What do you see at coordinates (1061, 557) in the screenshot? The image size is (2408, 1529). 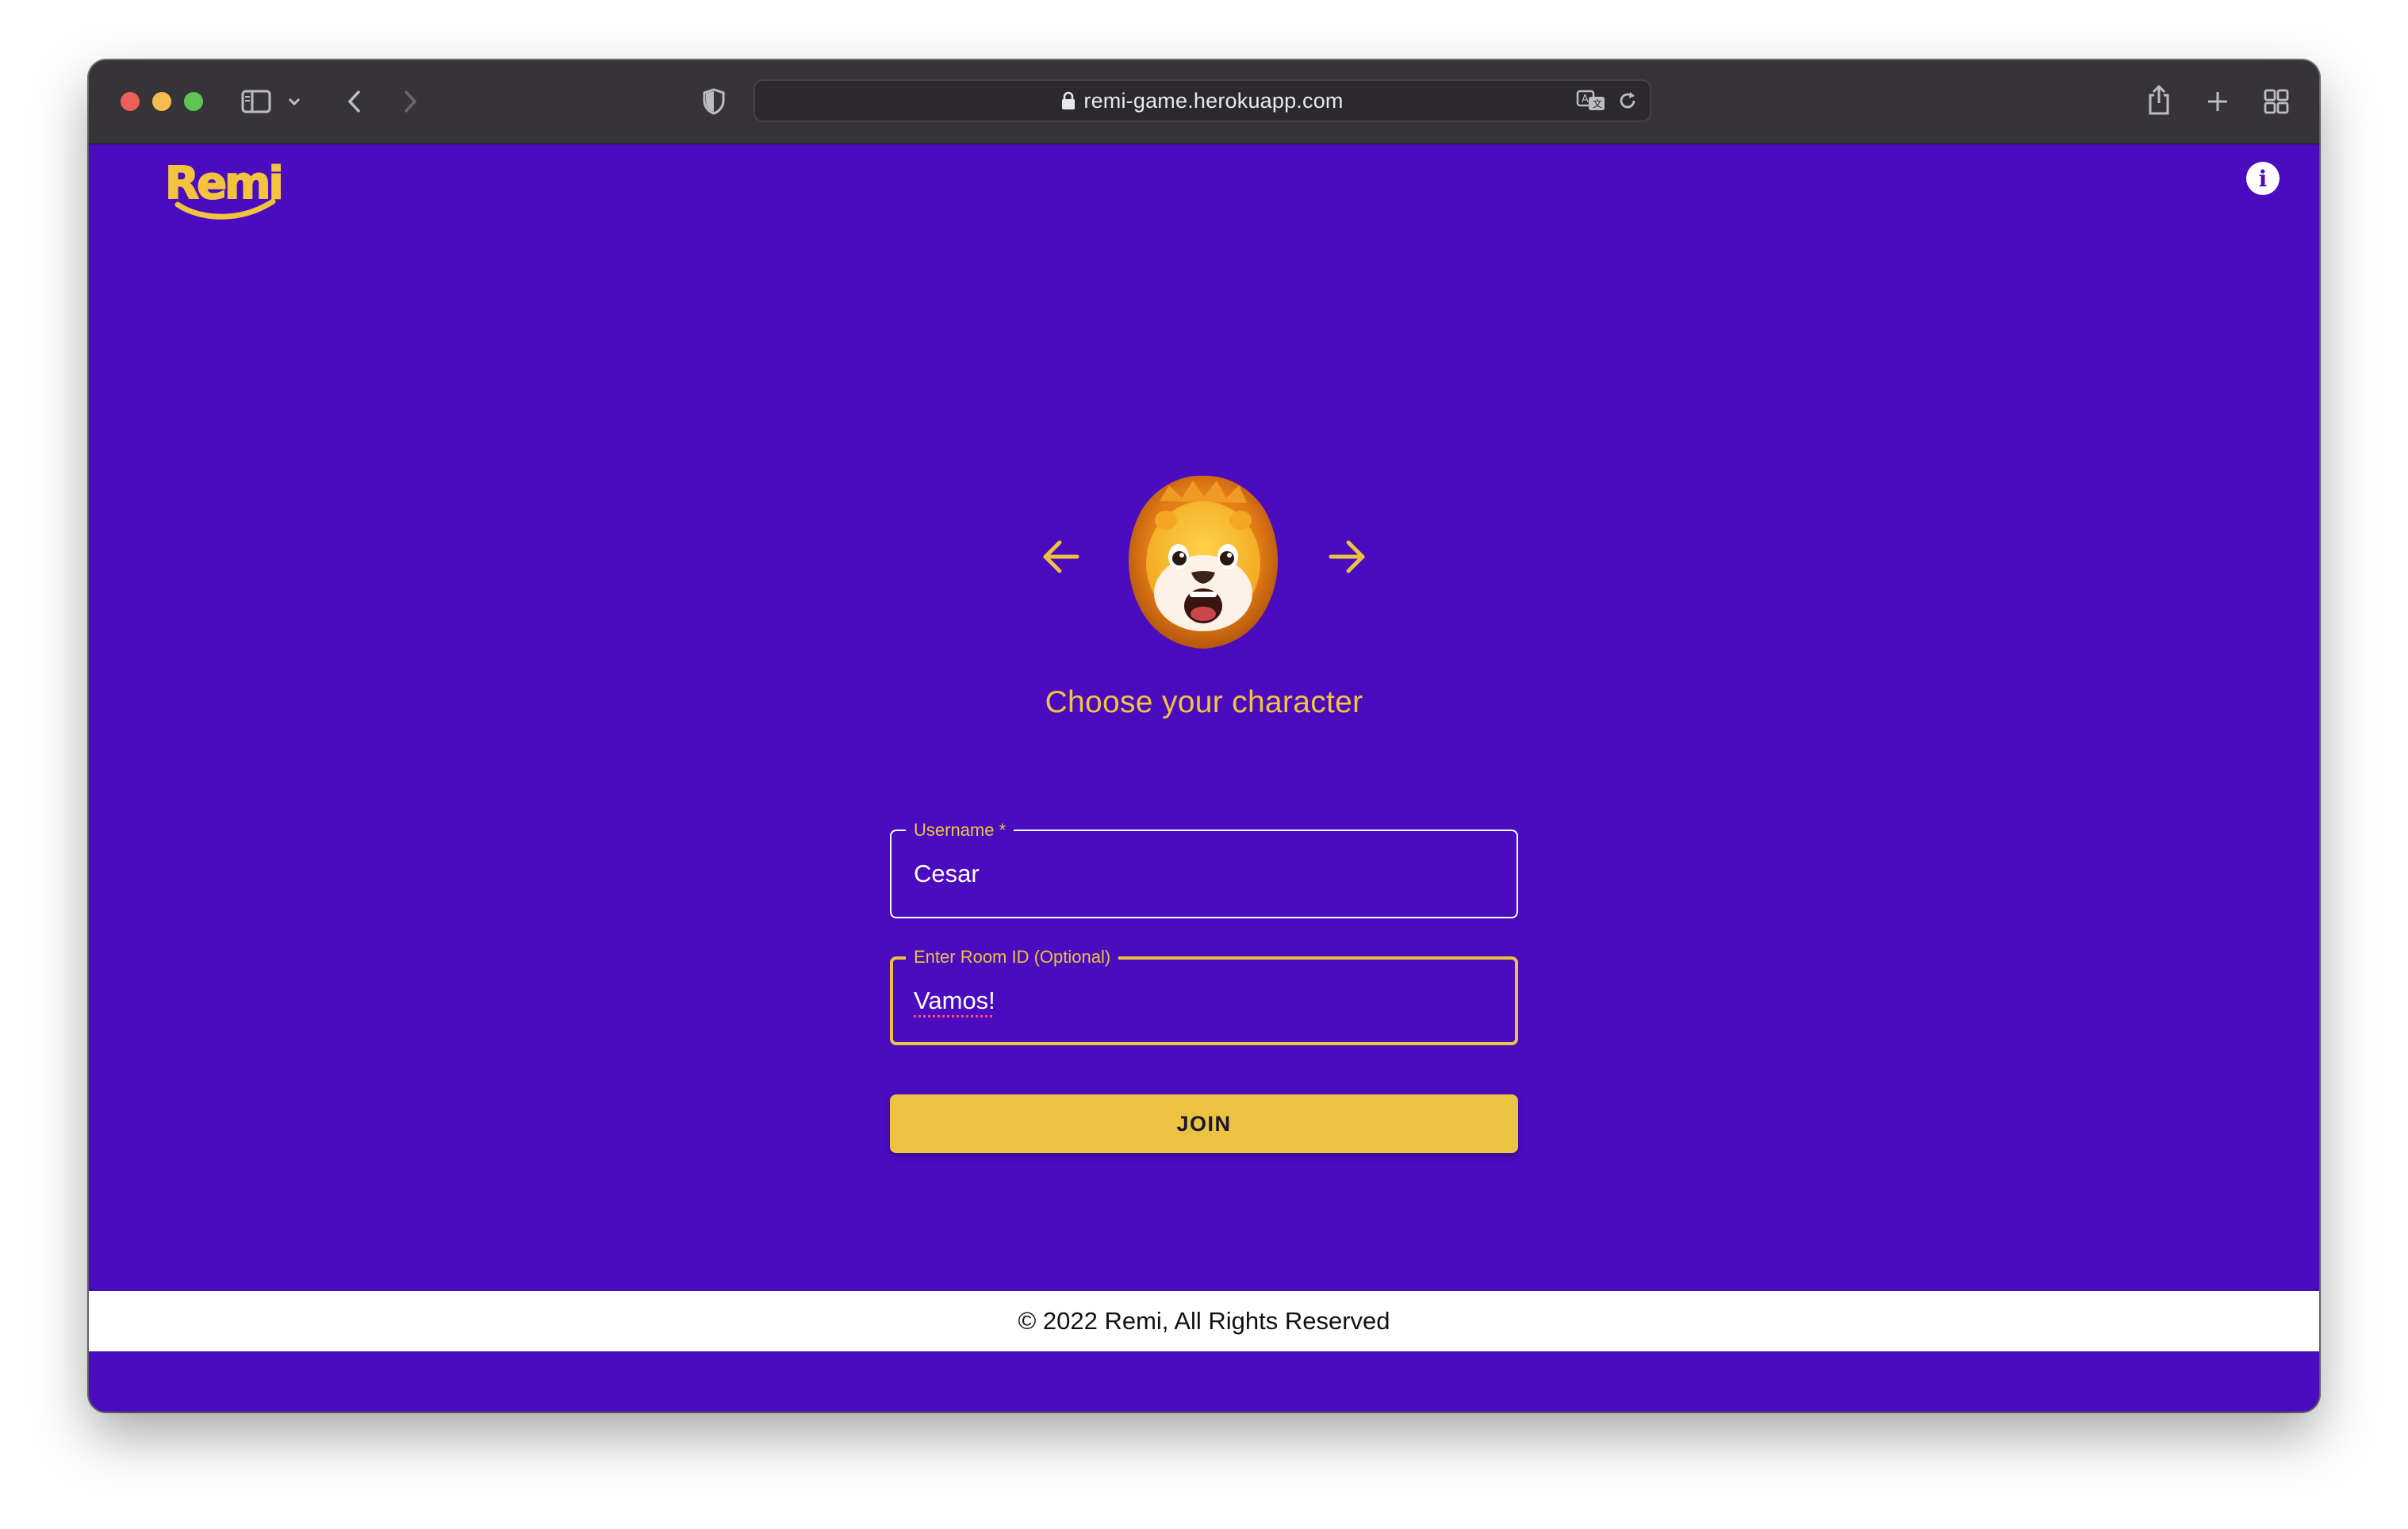 I see `arrow-left-icon` at bounding box center [1061, 557].